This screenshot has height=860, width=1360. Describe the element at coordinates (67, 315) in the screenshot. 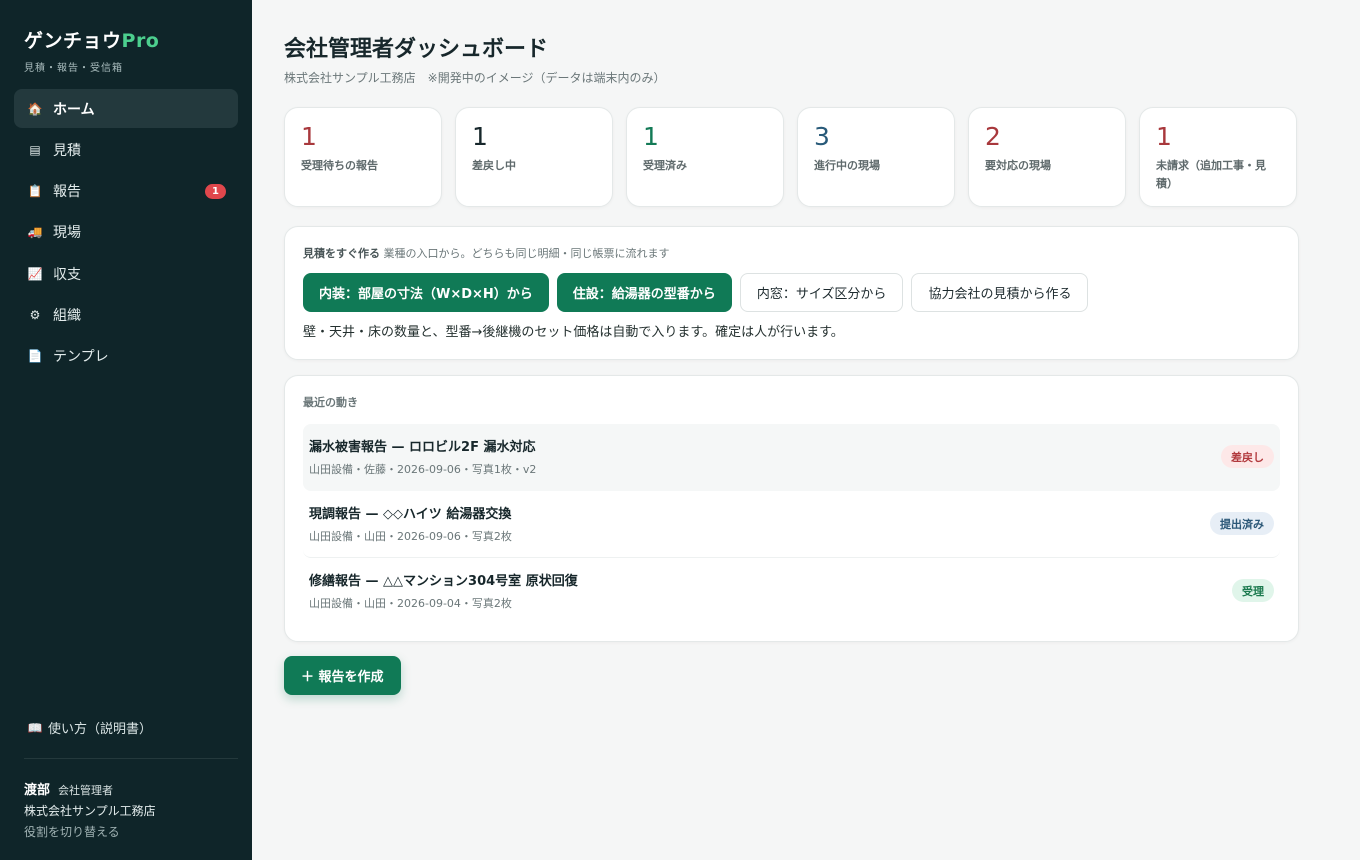

I see `sidebar-item-label: 組織` at that location.